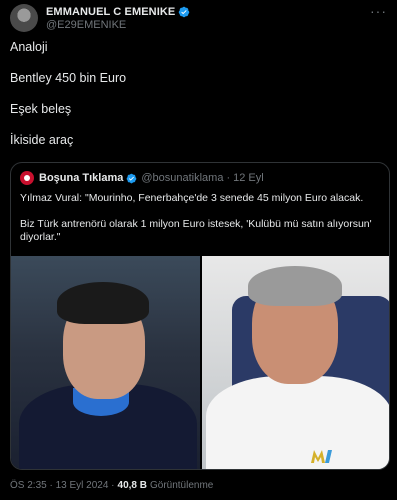 This screenshot has width=397, height=500. I want to click on author-name-row: EMMANUEL C EMENIKE, so click(118, 12).